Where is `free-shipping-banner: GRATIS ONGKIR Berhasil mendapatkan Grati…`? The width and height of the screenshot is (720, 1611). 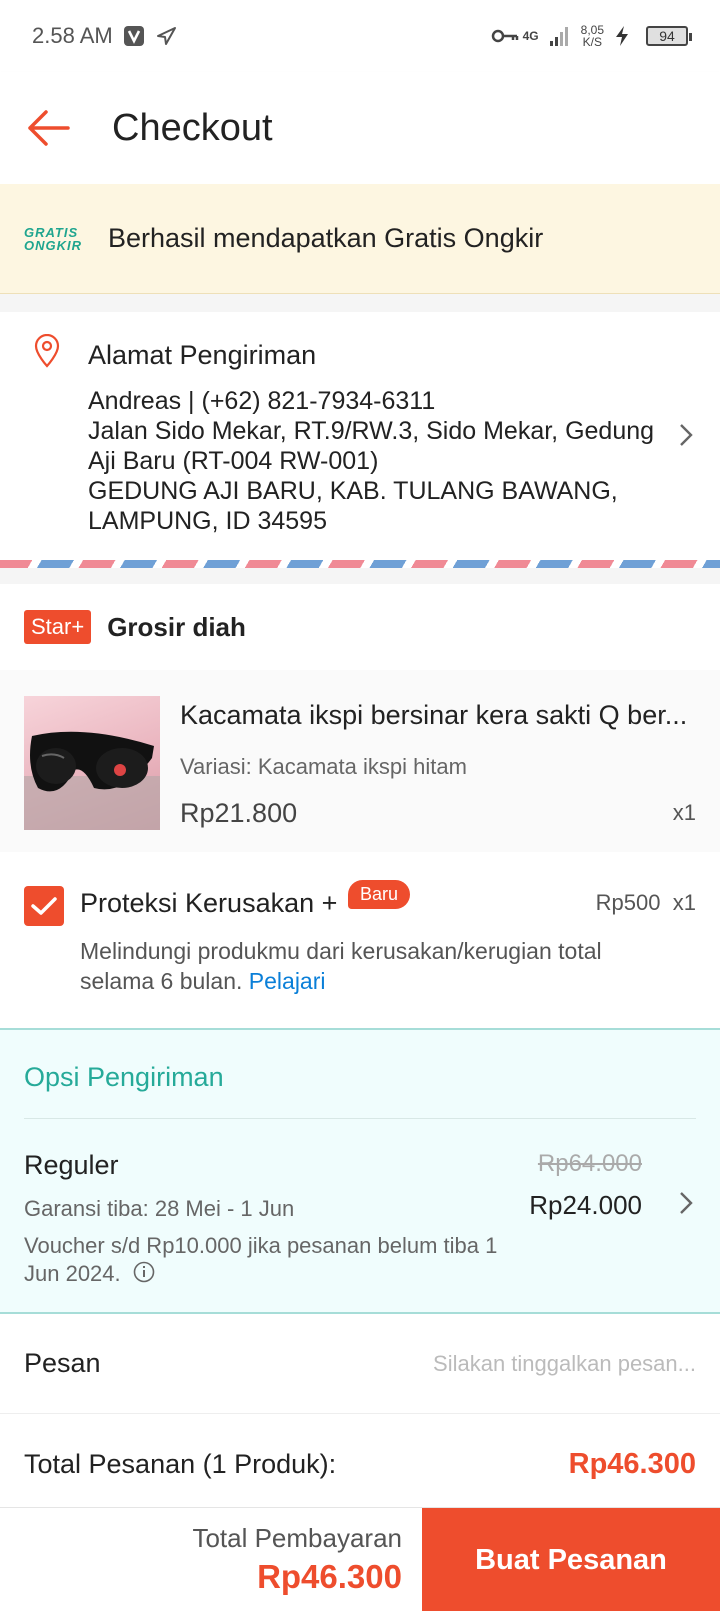 free-shipping-banner: GRATIS ONGKIR Berhasil mendapatkan Grati… is located at coordinates (360, 239).